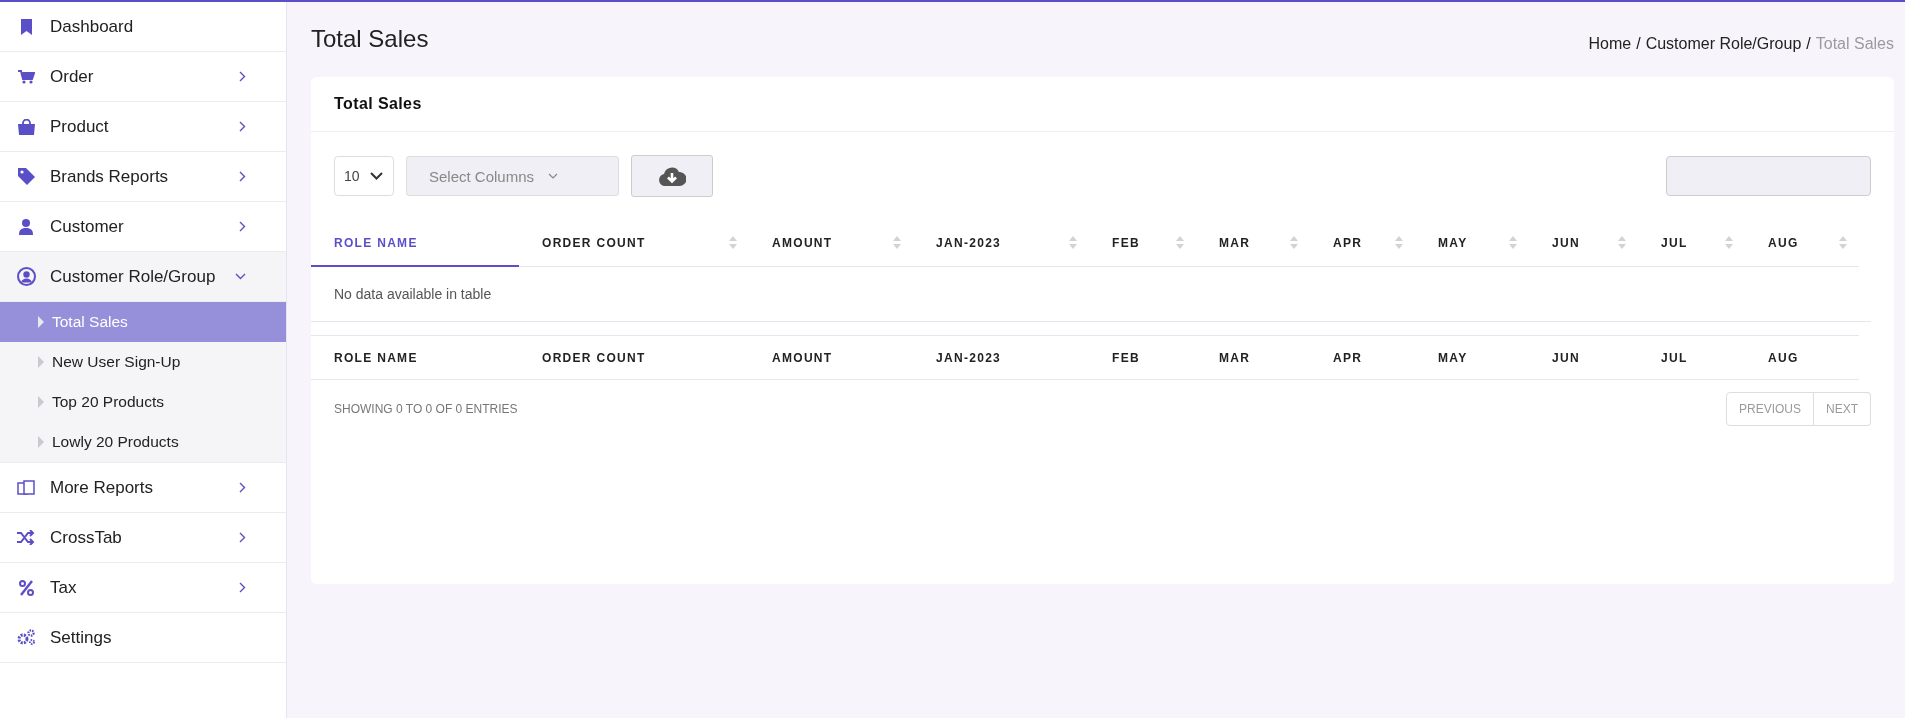 The height and width of the screenshot is (718, 1905). I want to click on gears-icon, so click(26, 637).